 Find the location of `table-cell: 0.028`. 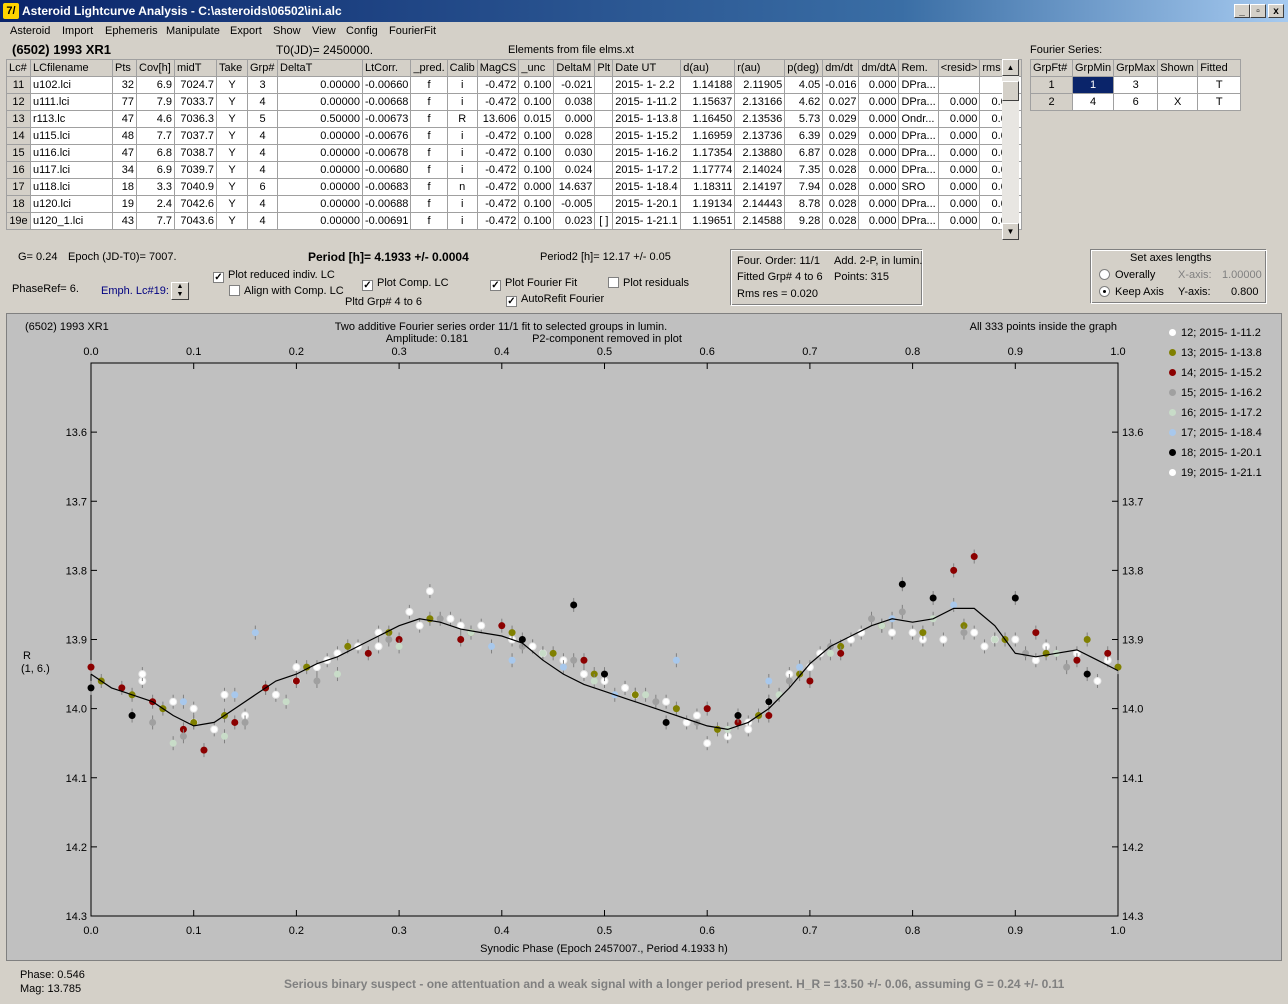

table-cell: 0.028 is located at coordinates (574, 136).